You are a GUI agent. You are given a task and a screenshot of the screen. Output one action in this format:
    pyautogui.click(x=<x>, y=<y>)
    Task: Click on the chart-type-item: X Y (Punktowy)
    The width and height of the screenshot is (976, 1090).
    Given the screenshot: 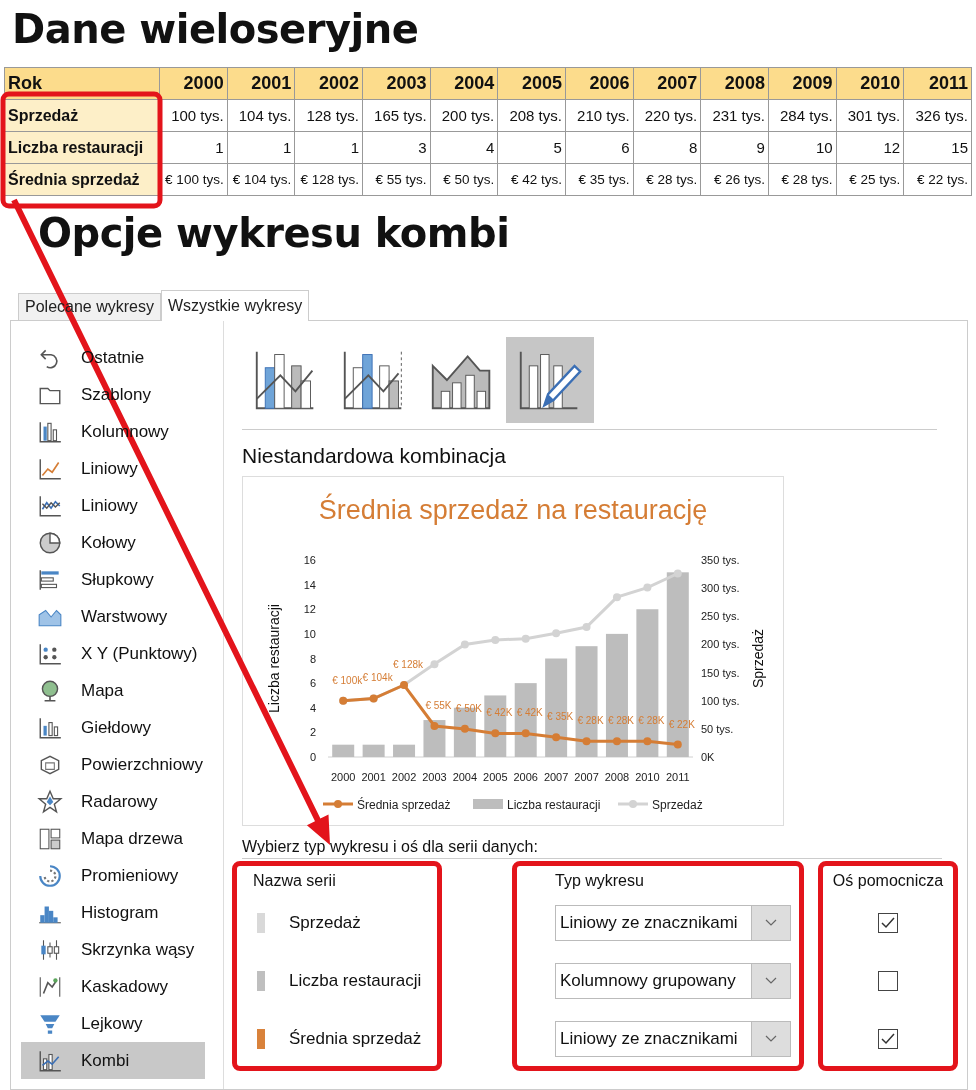 What is the action you would take?
    pyautogui.click(x=113, y=653)
    